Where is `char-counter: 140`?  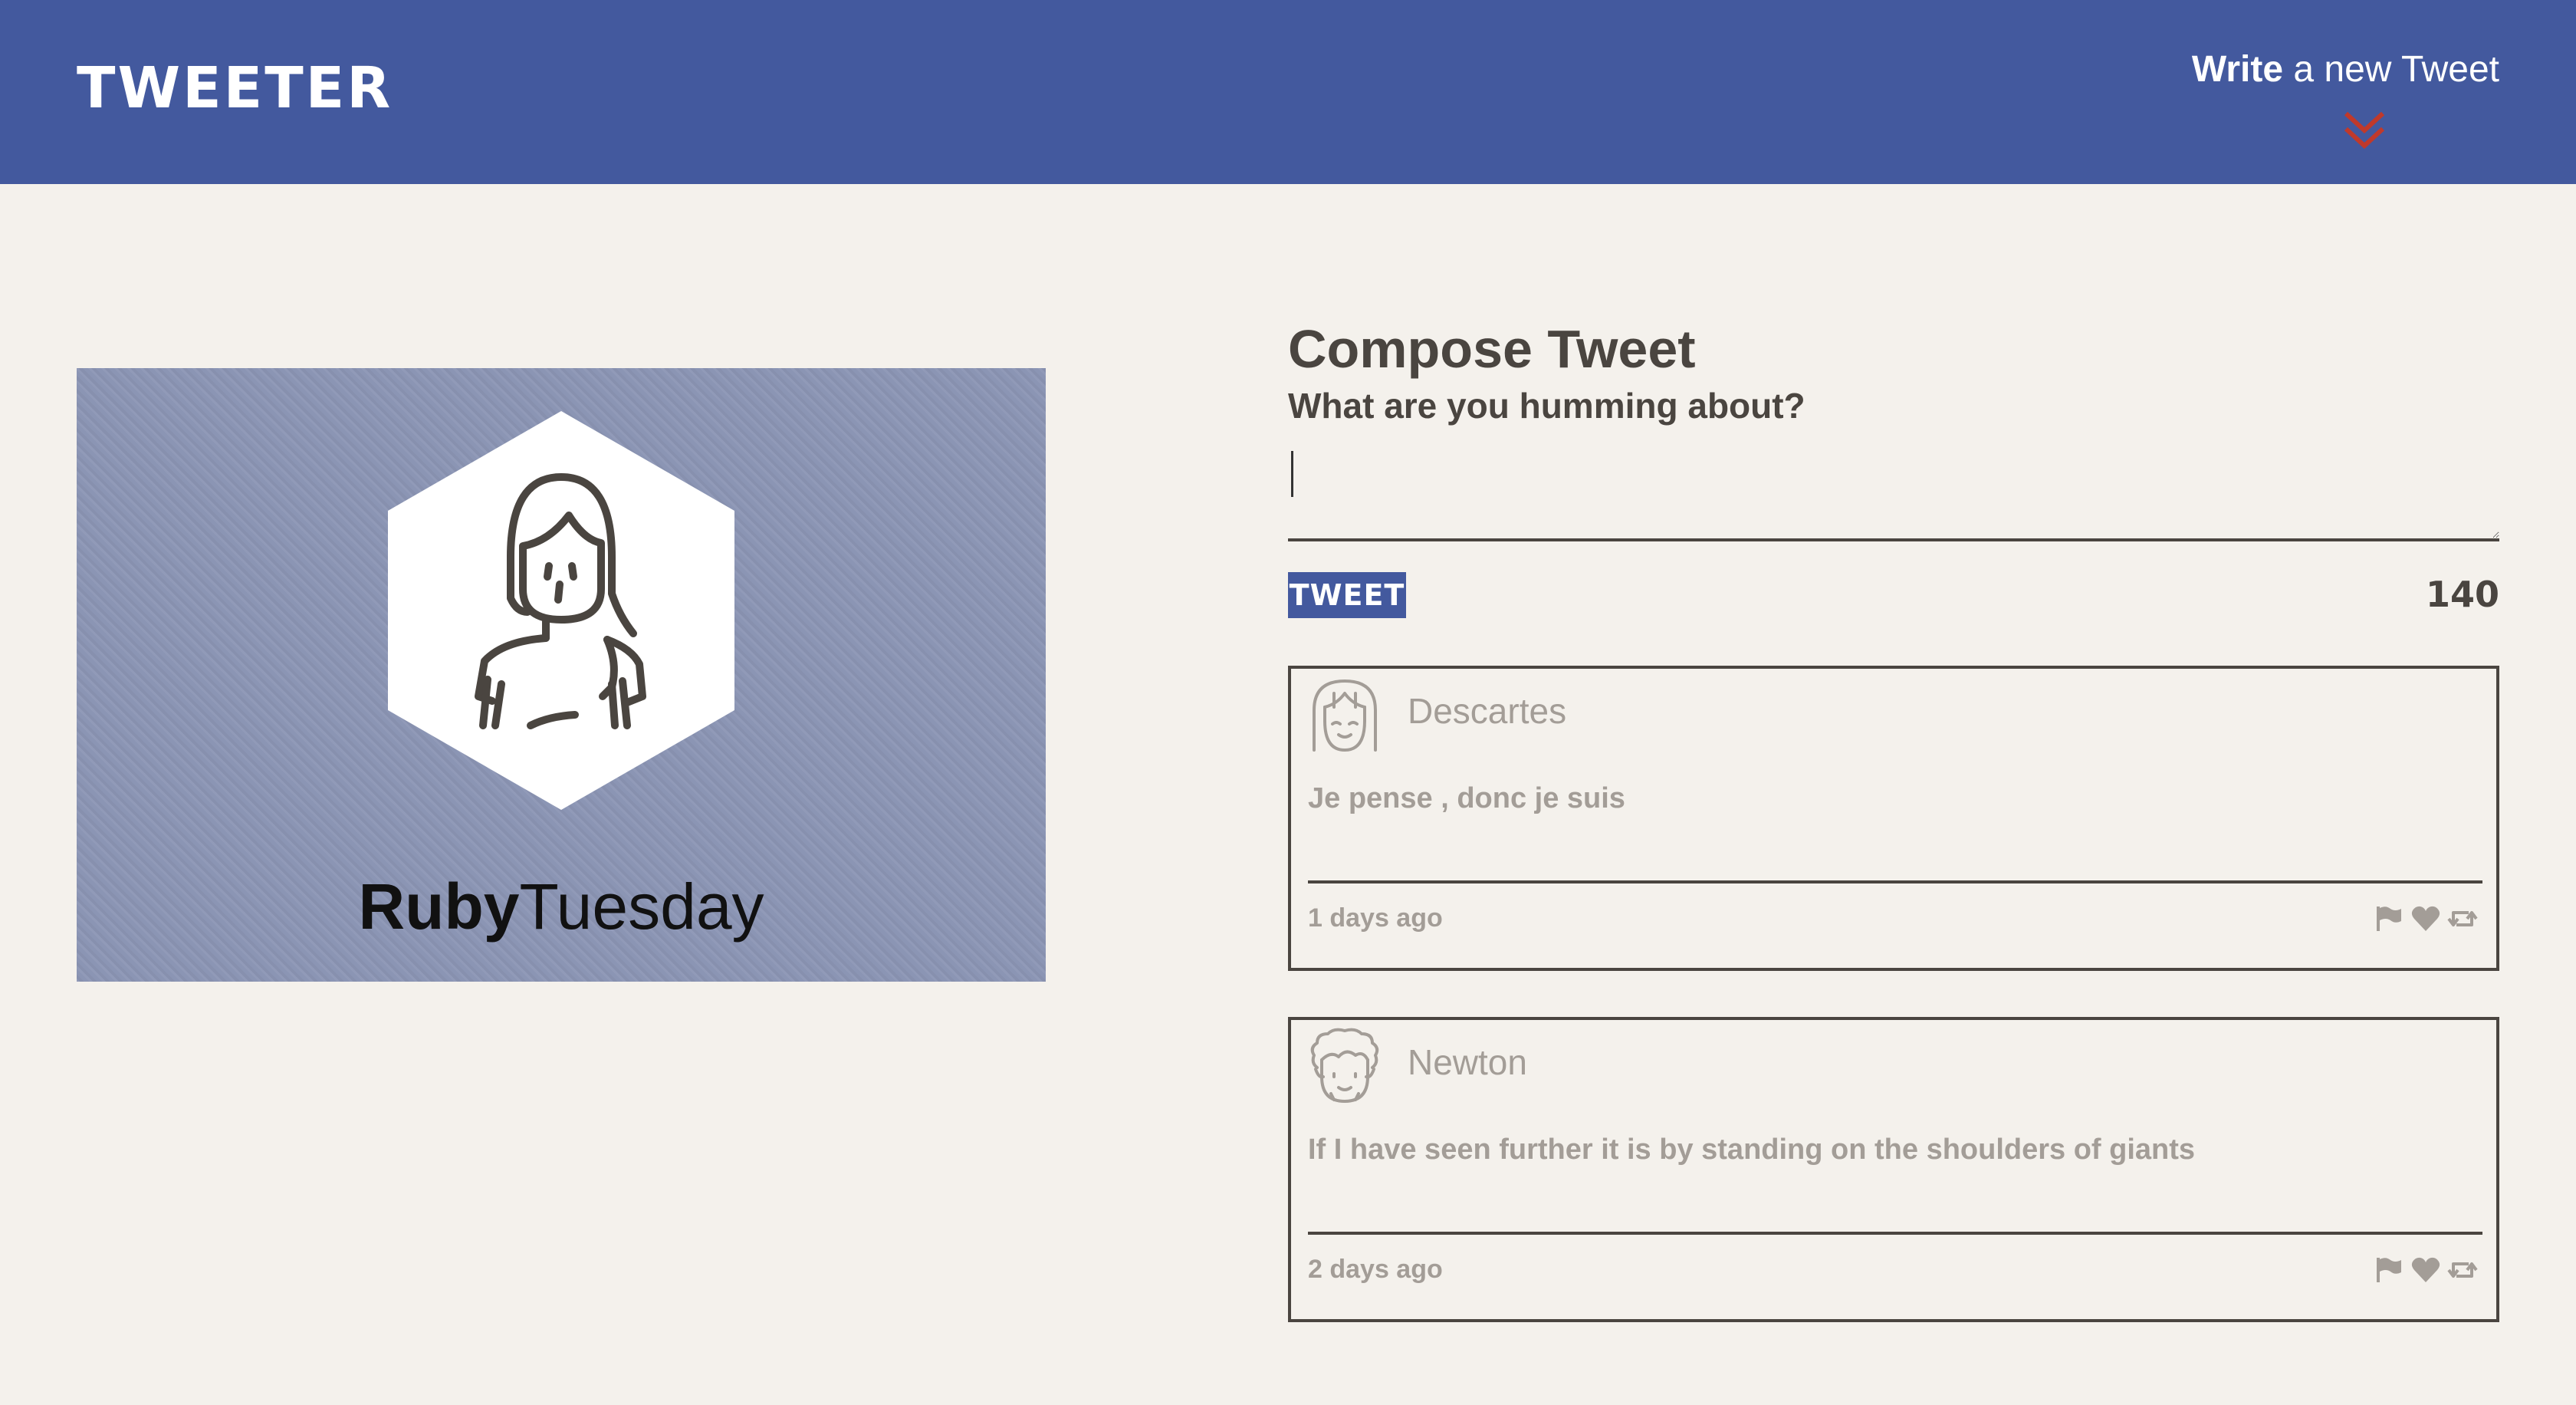 char-counter: 140 is located at coordinates (2462, 594).